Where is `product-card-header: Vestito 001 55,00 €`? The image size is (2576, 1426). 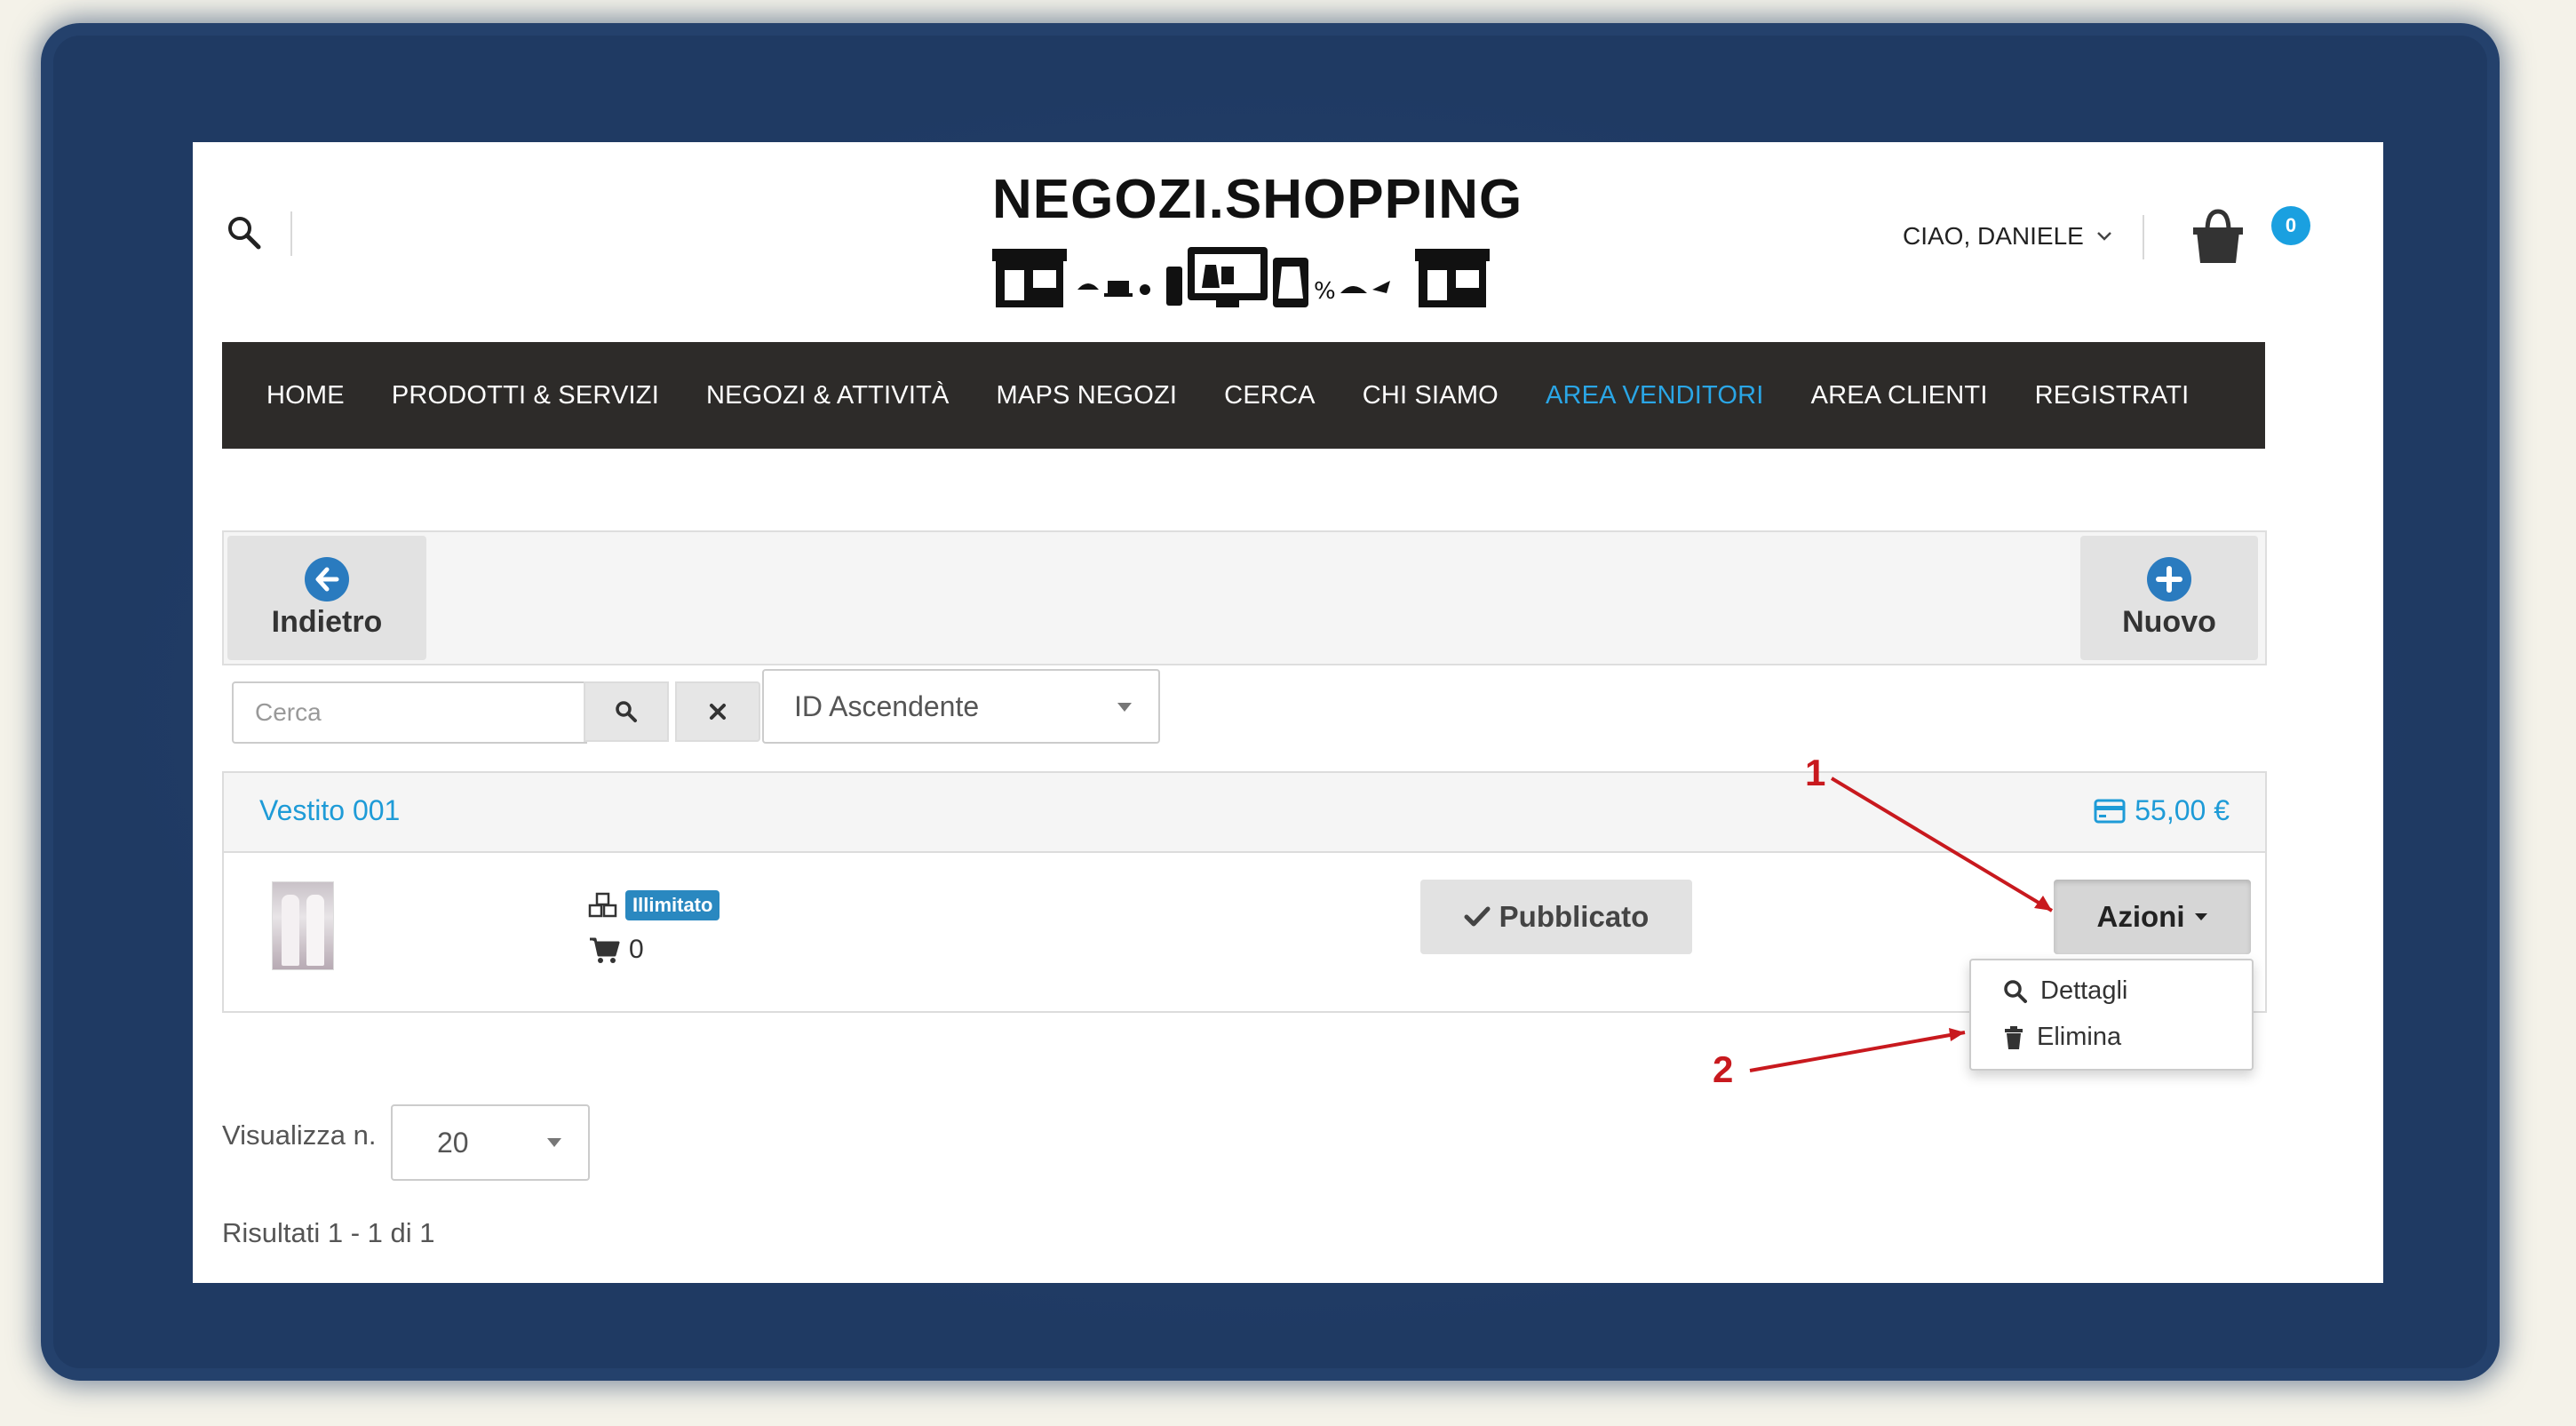 product-card-header: Vestito 001 55,00 € is located at coordinates (1244, 813).